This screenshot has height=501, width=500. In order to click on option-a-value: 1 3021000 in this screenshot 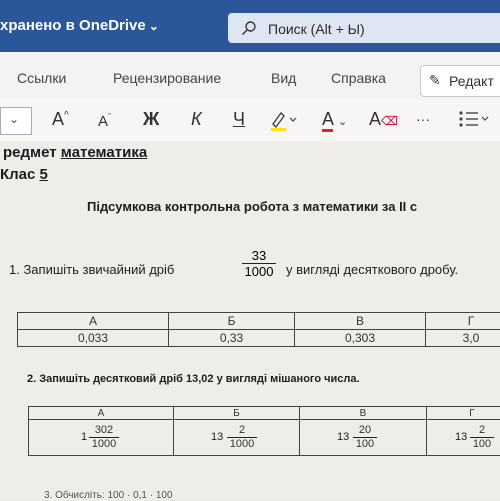, I will do `click(101, 438)`.